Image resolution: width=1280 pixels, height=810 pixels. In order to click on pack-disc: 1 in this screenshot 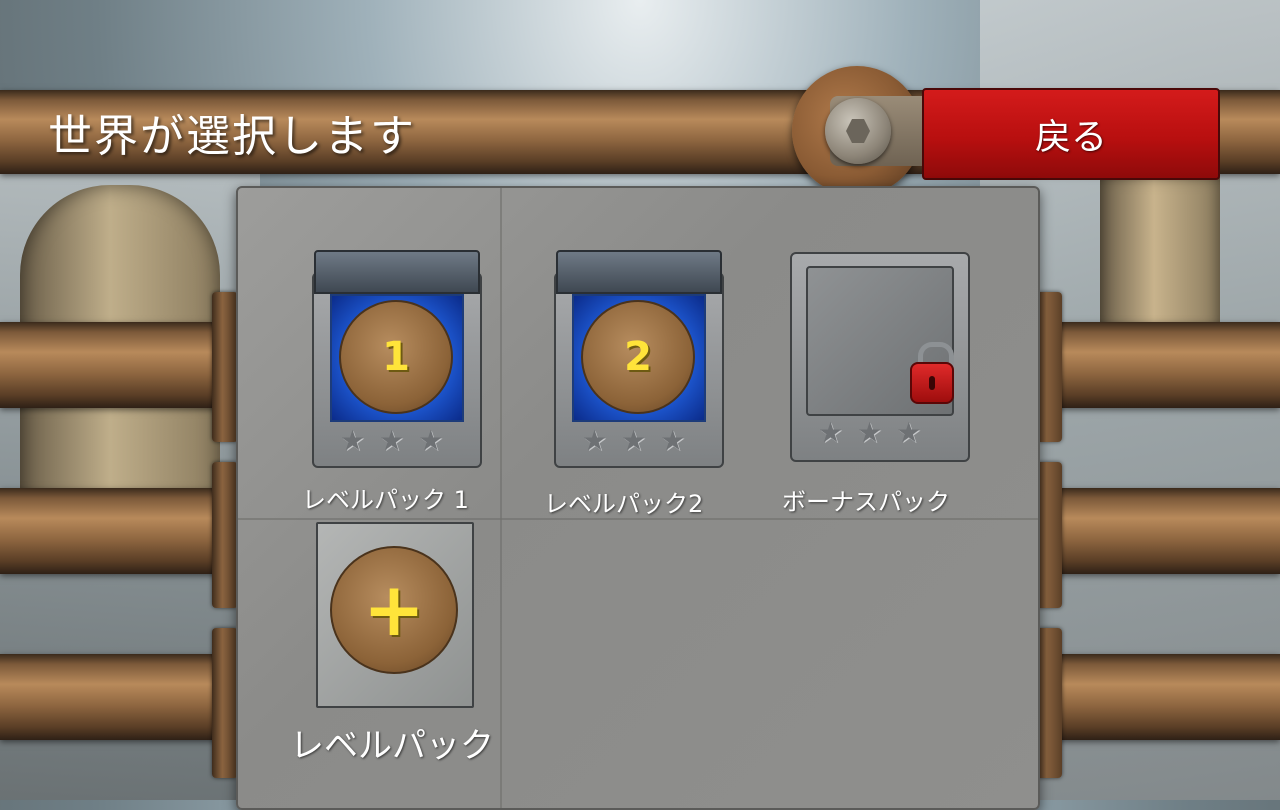, I will do `click(396, 357)`.